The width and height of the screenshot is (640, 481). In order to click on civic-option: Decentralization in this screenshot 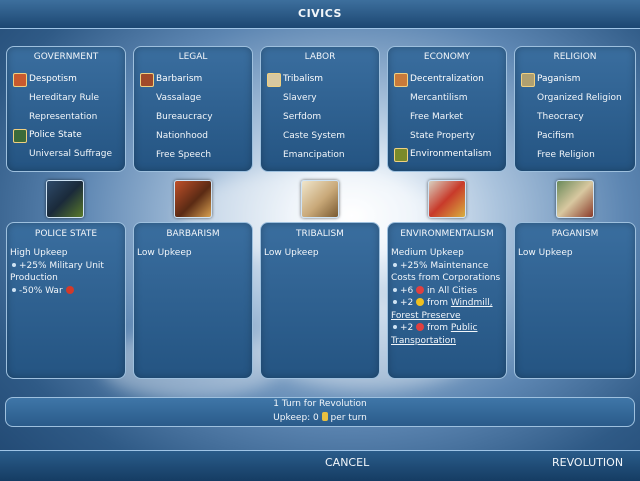, I will do `click(447, 79)`.